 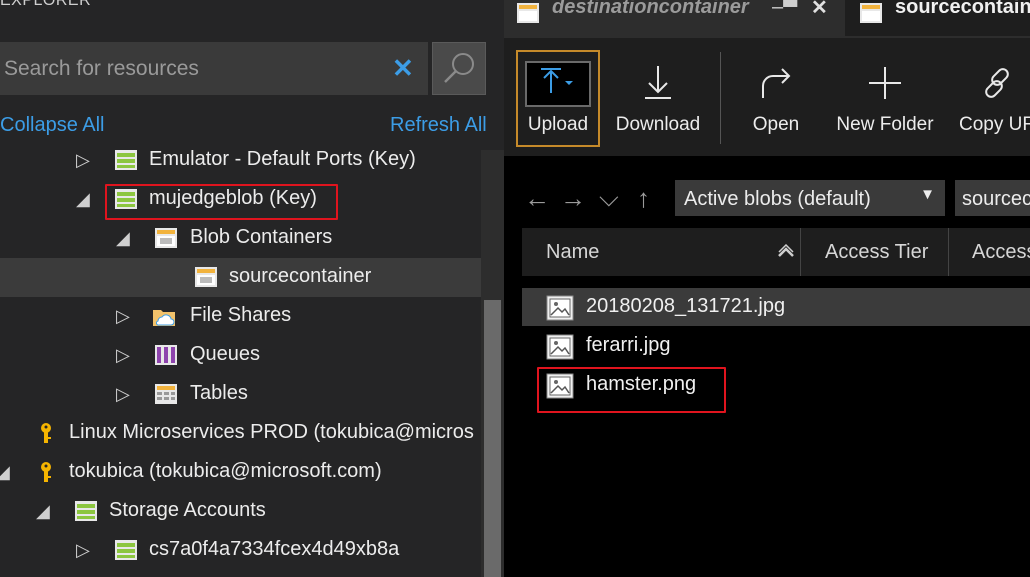 What do you see at coordinates (558, 124) in the screenshot?
I see `upload-label: Upload` at bounding box center [558, 124].